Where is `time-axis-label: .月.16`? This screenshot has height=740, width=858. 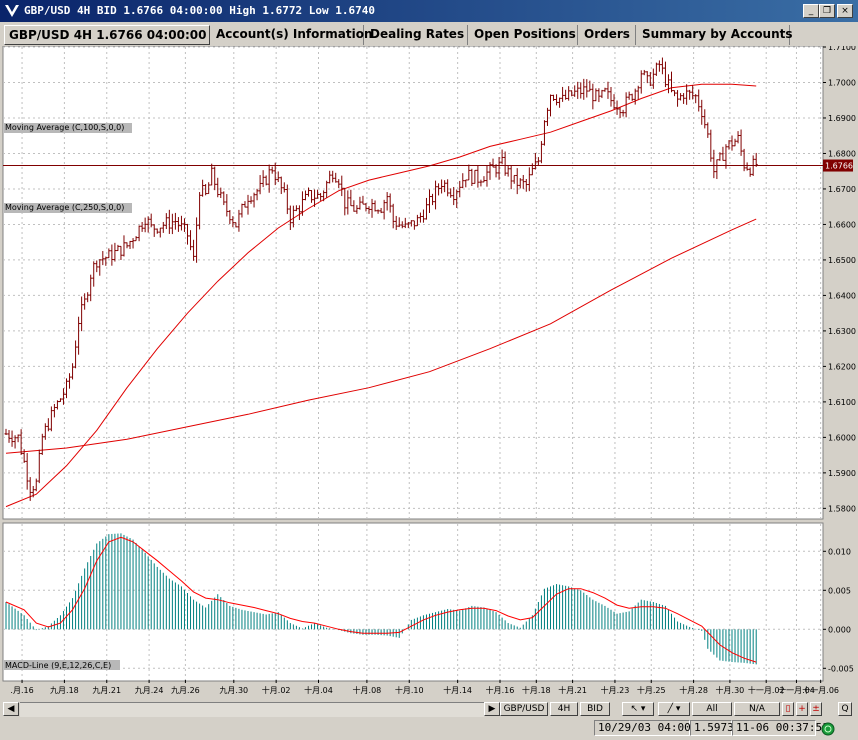 time-axis-label: .月.16 is located at coordinates (21, 690).